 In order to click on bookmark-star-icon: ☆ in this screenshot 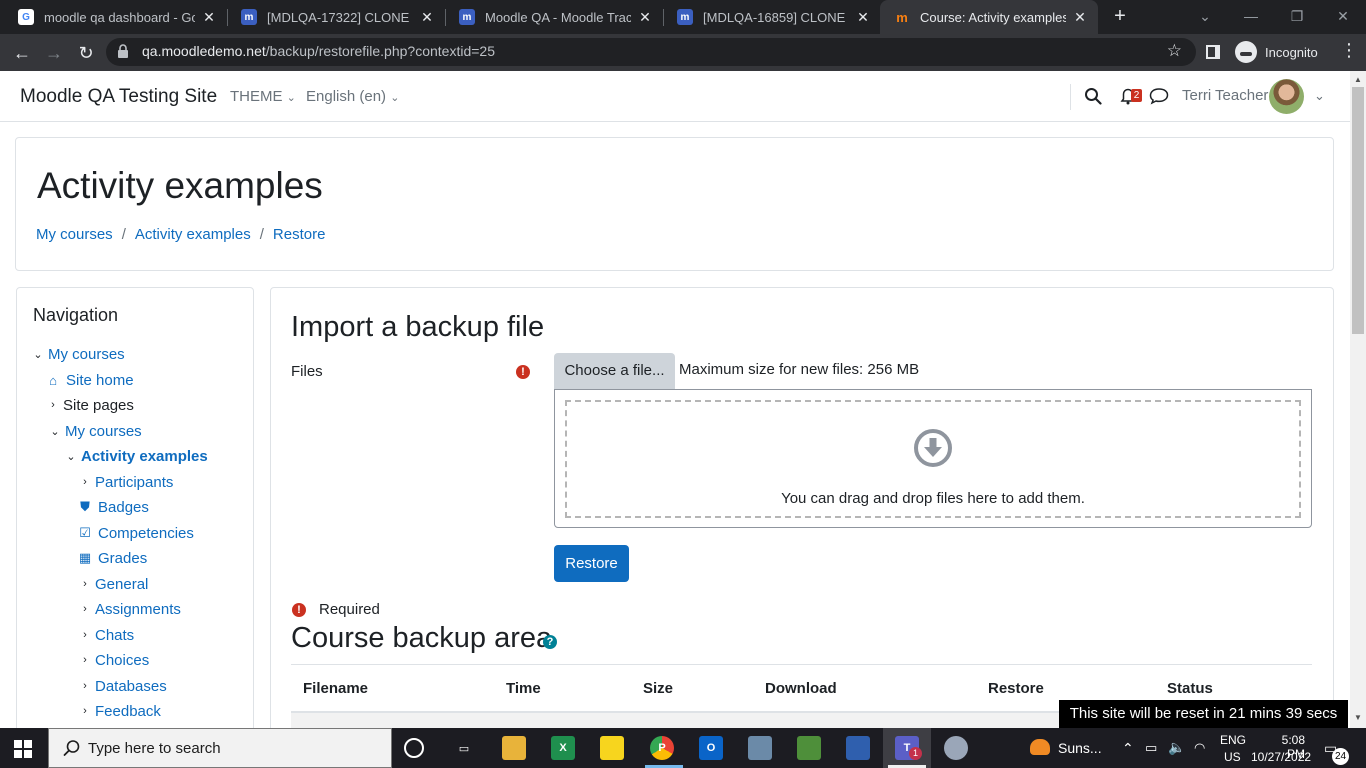, I will do `click(1174, 51)`.